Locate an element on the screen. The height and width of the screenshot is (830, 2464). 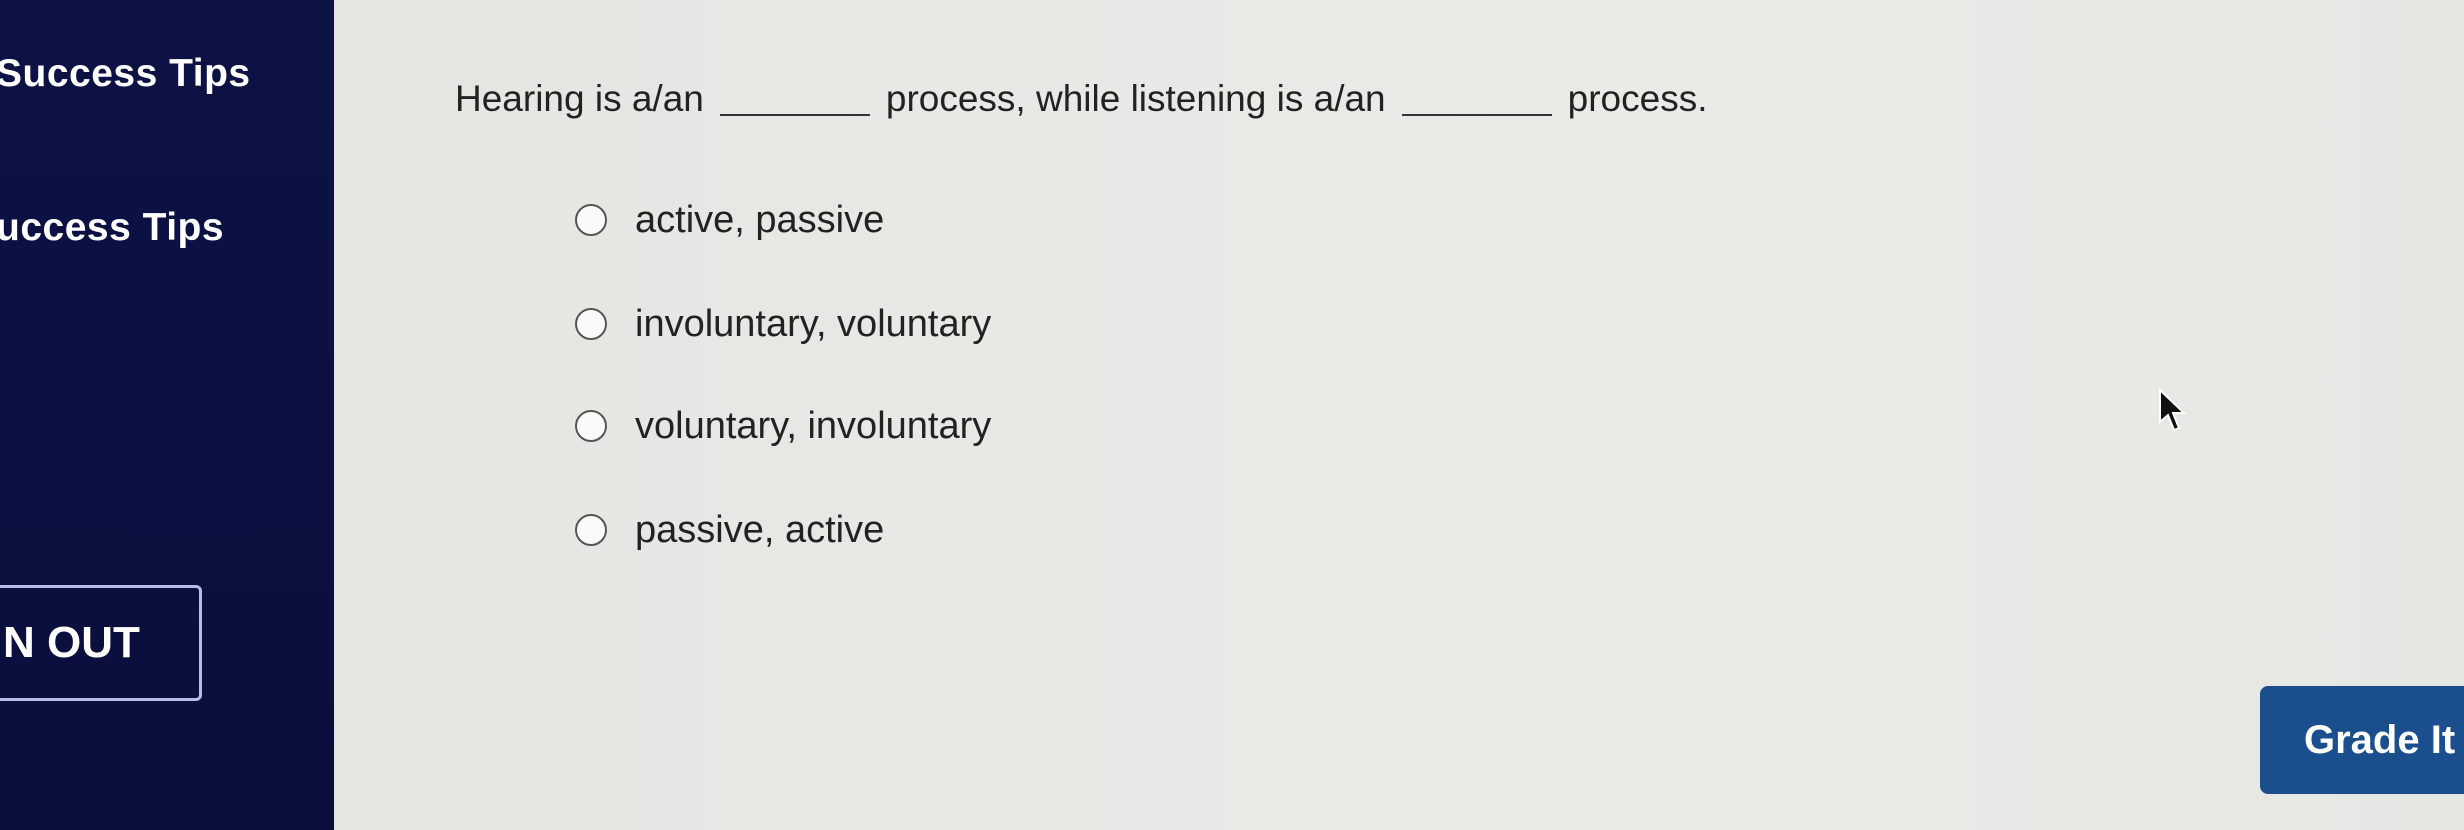
option-passive-active: passive, active is located at coordinates (783, 530).